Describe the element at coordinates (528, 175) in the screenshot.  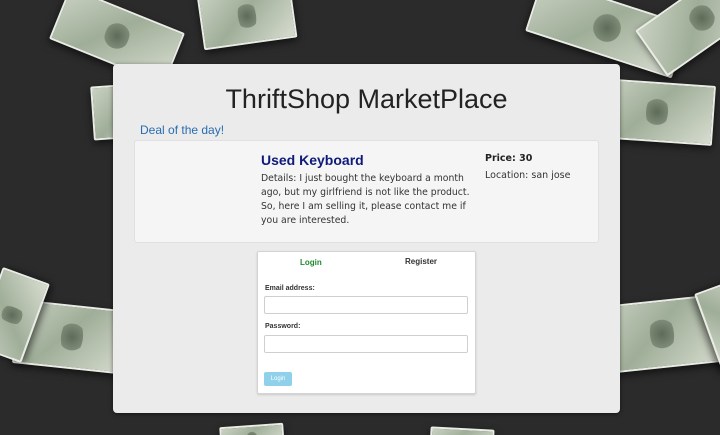
I see `item-location: Location: san jose` at that location.